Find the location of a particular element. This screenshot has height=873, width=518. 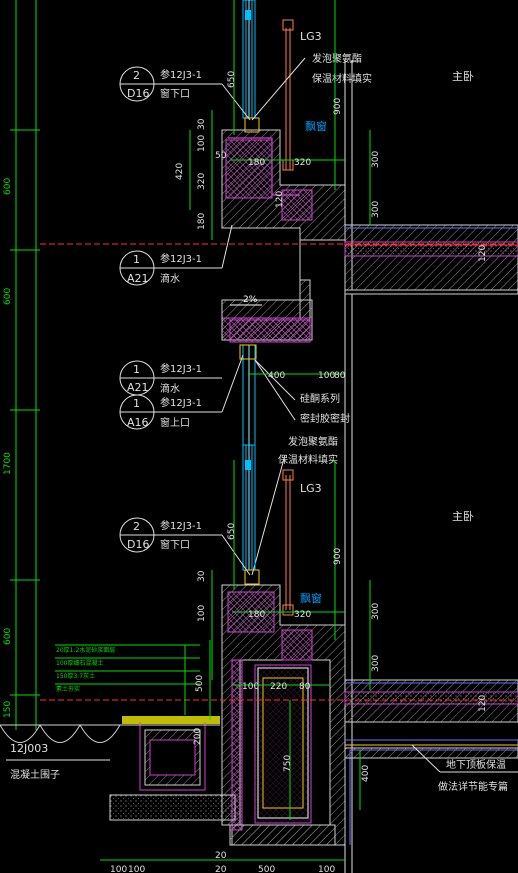

left-dim-150: 150 is located at coordinates (8, 709).